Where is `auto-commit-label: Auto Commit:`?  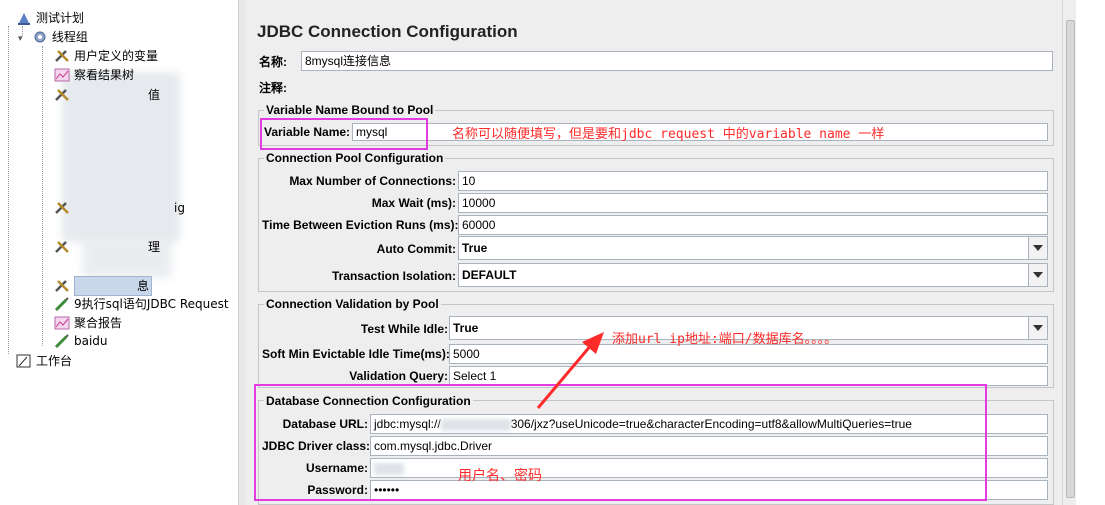
auto-commit-label: Auto Commit: is located at coordinates (416, 249).